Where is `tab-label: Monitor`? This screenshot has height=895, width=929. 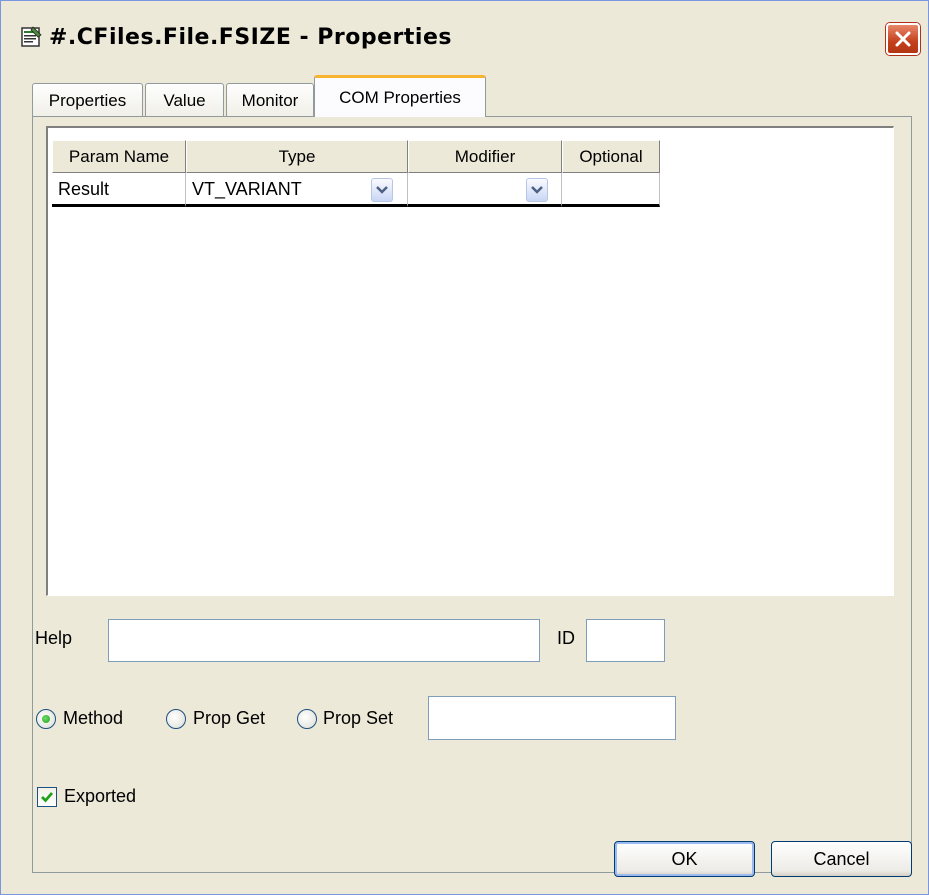
tab-label: Monitor is located at coordinates (270, 100).